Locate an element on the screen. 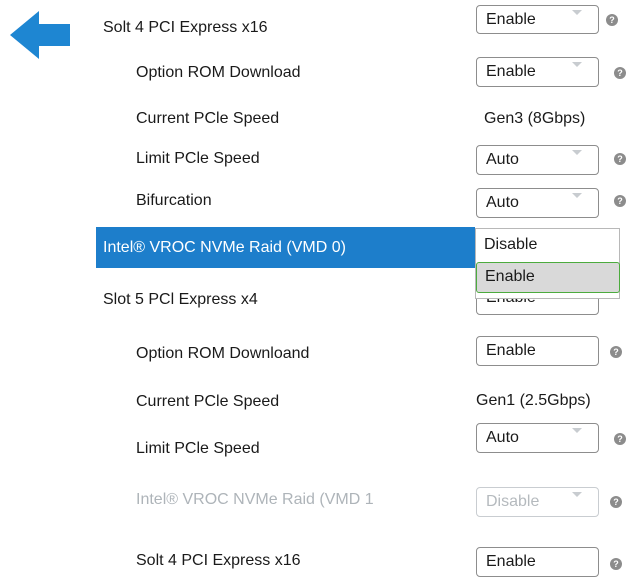  slot5-label: Slot 5 PCl Express x4 is located at coordinates (180, 299).